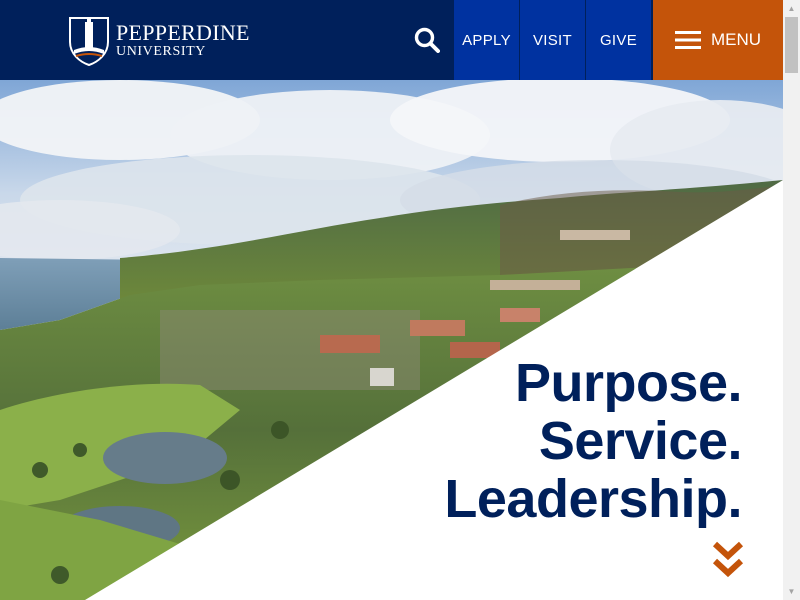 The width and height of the screenshot is (800, 600). What do you see at coordinates (628, 383) in the screenshot?
I see `tagline-purpose: Purpose.` at bounding box center [628, 383].